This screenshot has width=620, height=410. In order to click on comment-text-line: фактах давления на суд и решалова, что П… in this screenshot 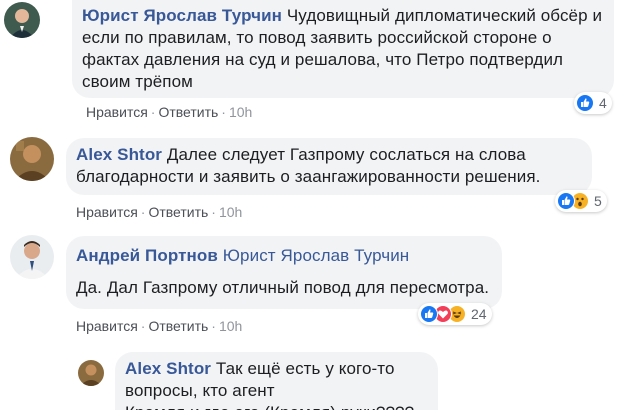, I will do `click(323, 59)`.